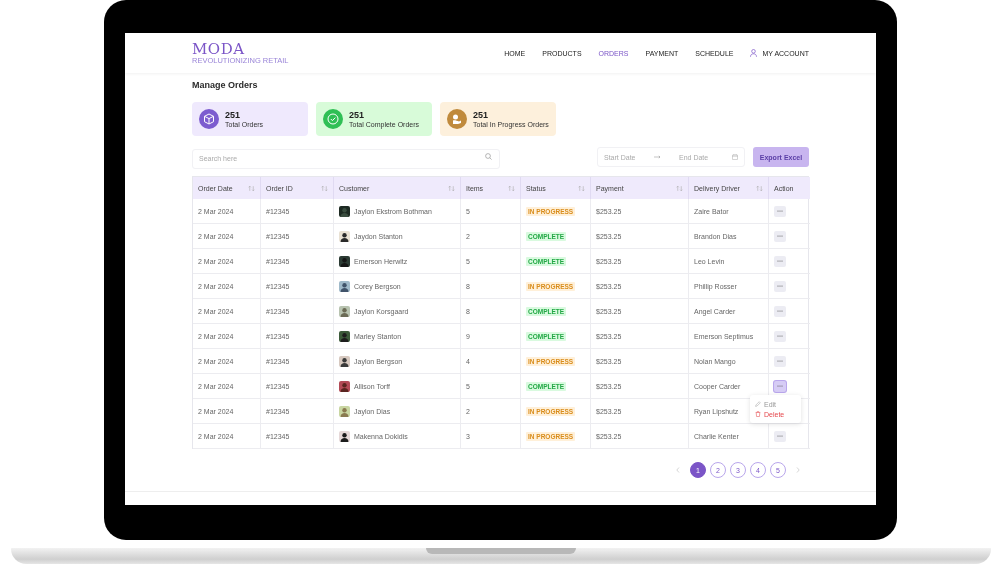 Image resolution: width=1001 pixels, height=568 pixels. What do you see at coordinates (218, 49) in the screenshot?
I see `logo: MODA` at bounding box center [218, 49].